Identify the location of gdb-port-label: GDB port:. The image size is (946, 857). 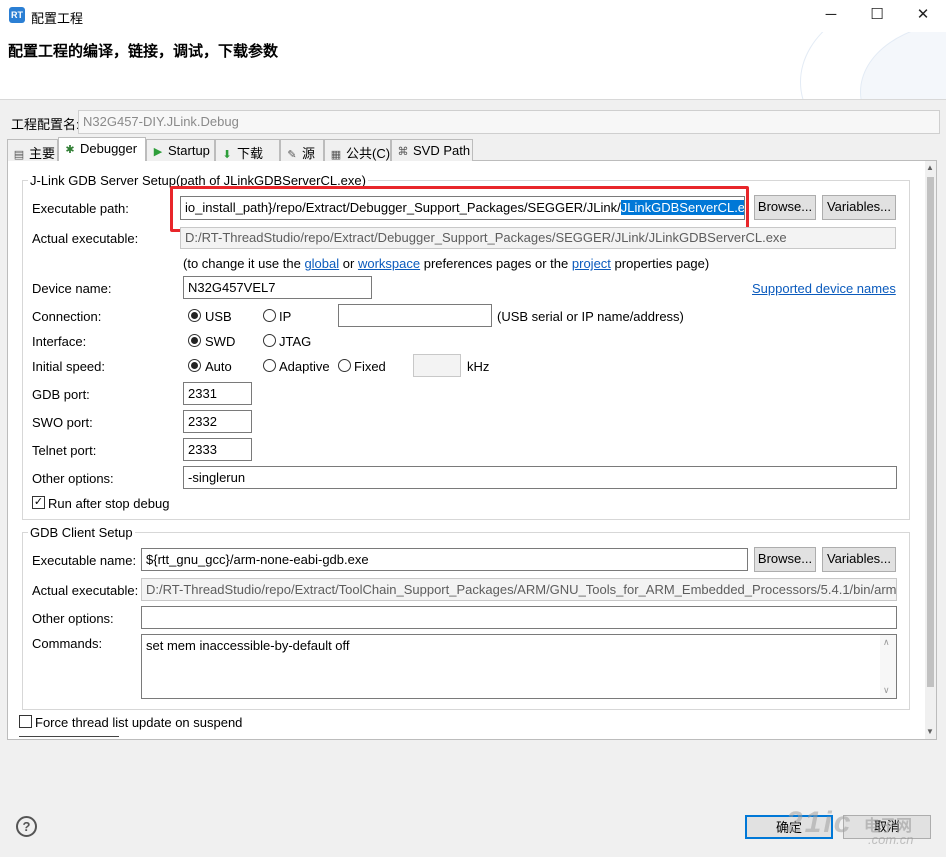
(61, 394).